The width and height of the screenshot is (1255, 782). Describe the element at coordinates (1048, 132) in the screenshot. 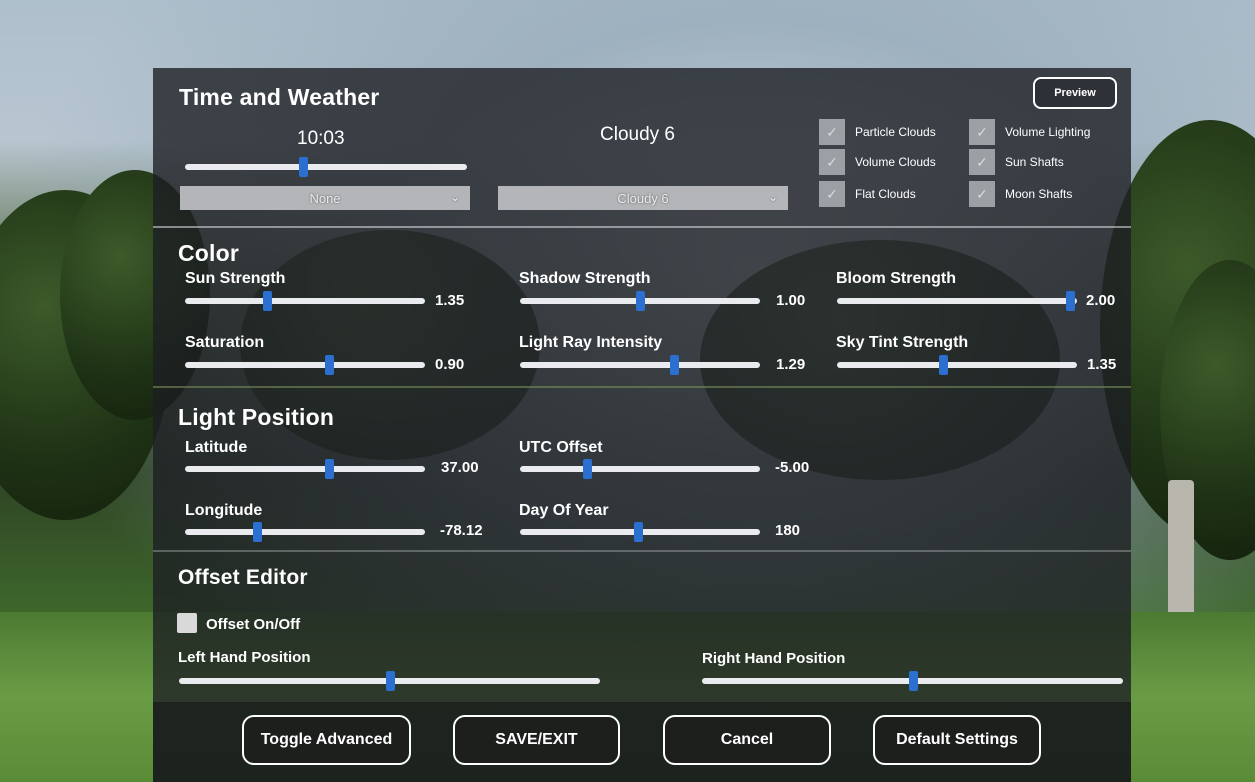

I see `checkbox-label: Volume Lighting` at that location.